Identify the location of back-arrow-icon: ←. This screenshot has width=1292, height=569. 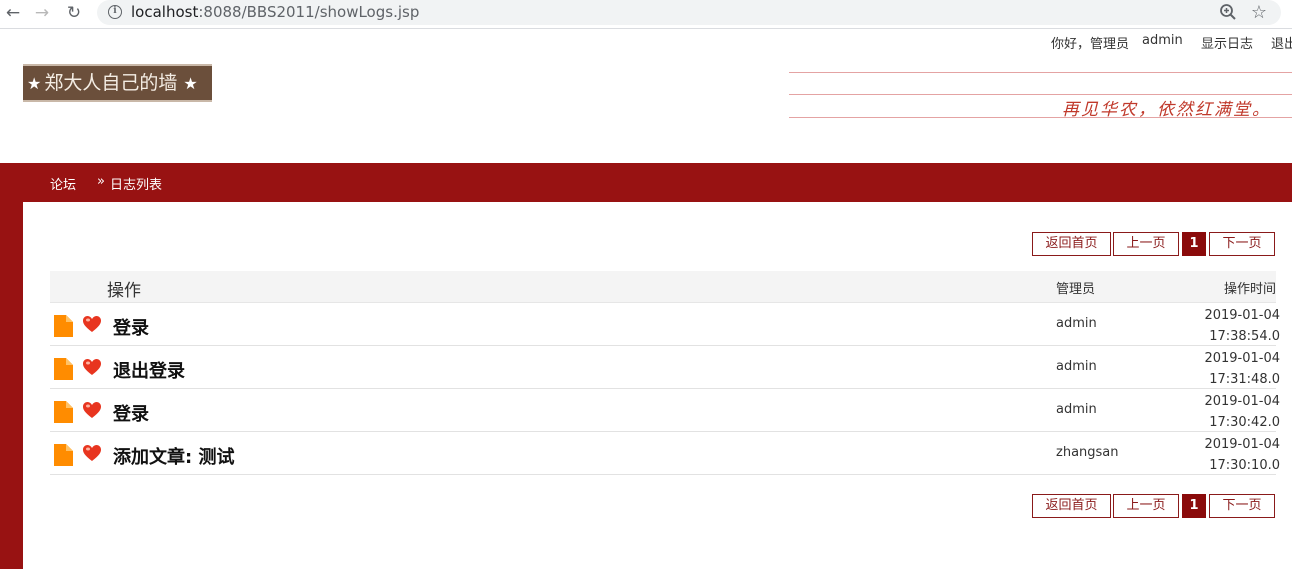
(13, 13).